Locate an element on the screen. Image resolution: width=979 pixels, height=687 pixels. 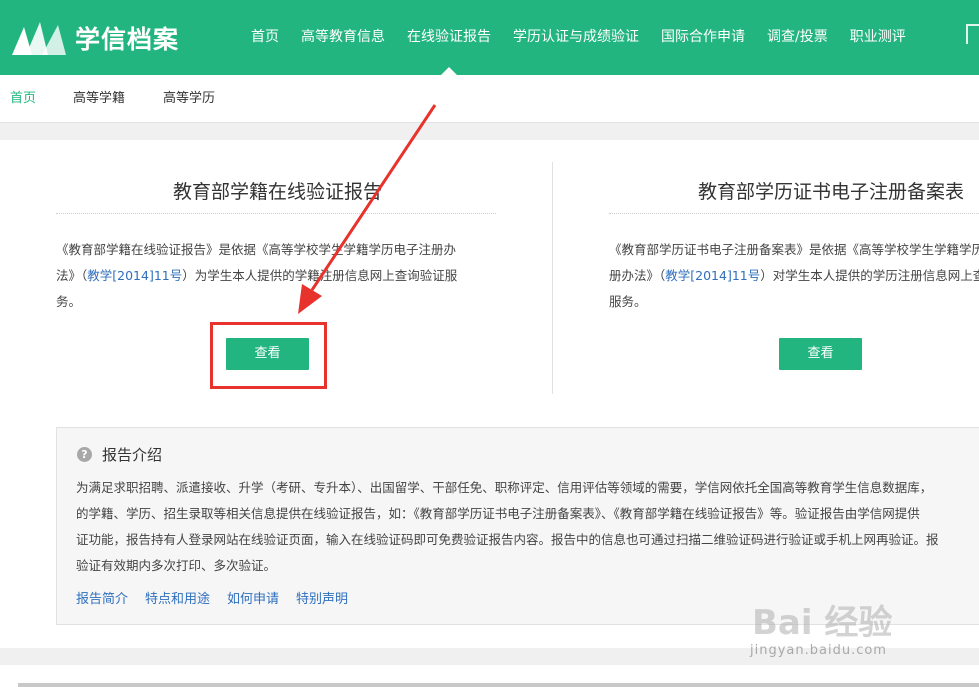
nav-item-international: 国际合作申请 is located at coordinates (703, 37).